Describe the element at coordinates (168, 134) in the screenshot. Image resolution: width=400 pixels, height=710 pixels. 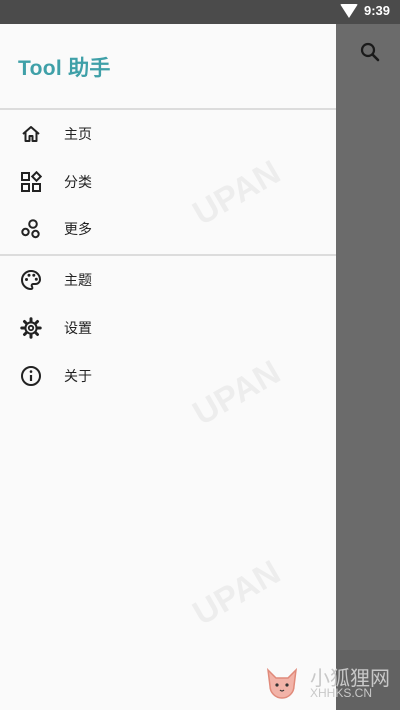
I see `menu-item-home: 主页` at that location.